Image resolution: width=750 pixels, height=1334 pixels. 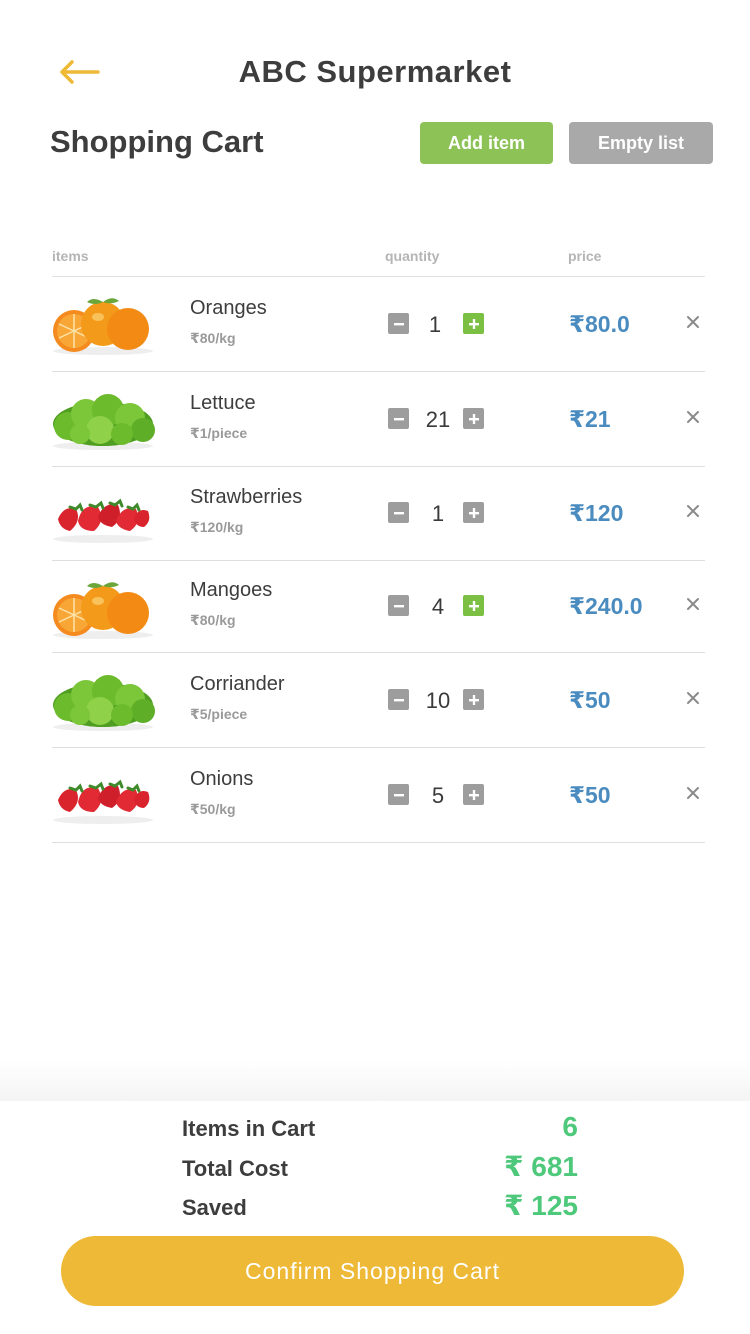 I want to click on saved-label: Saved, so click(x=214, y=1207).